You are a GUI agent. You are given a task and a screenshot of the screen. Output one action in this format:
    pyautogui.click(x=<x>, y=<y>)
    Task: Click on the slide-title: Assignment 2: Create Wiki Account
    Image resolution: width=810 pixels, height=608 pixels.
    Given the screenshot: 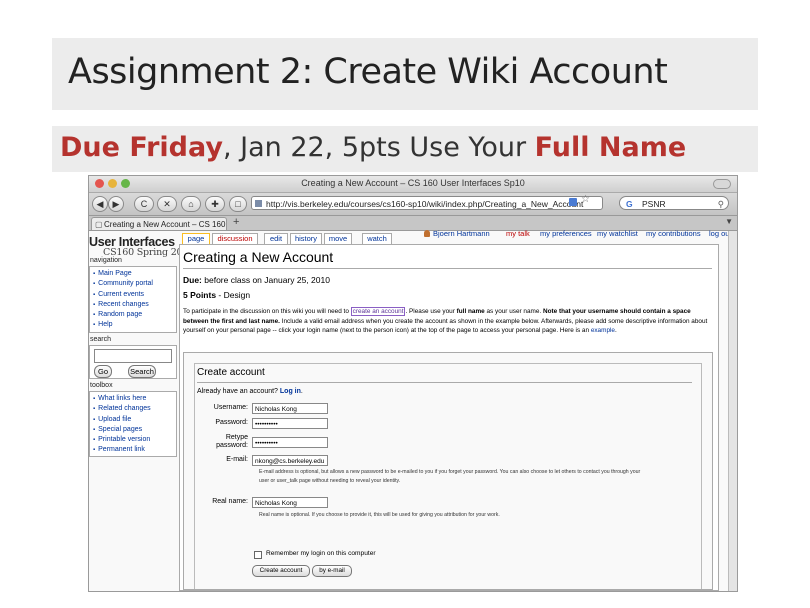 What is the action you would take?
    pyautogui.click(x=368, y=72)
    